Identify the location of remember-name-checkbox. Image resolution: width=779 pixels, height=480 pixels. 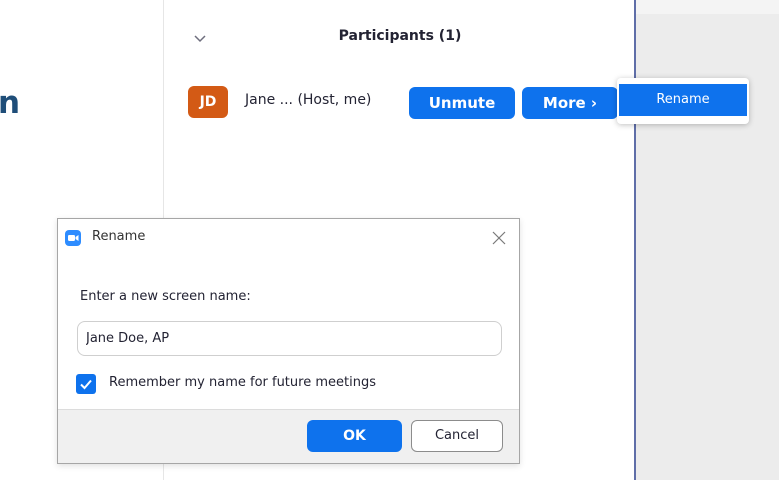
(86, 384).